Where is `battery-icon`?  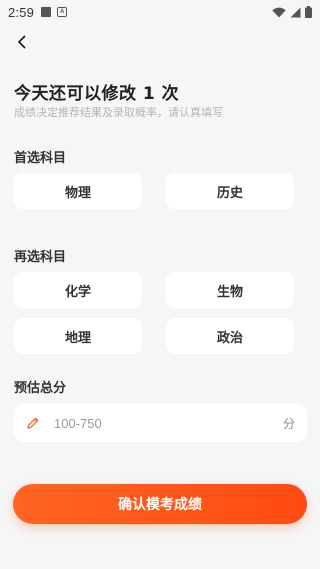 battery-icon is located at coordinates (308, 12).